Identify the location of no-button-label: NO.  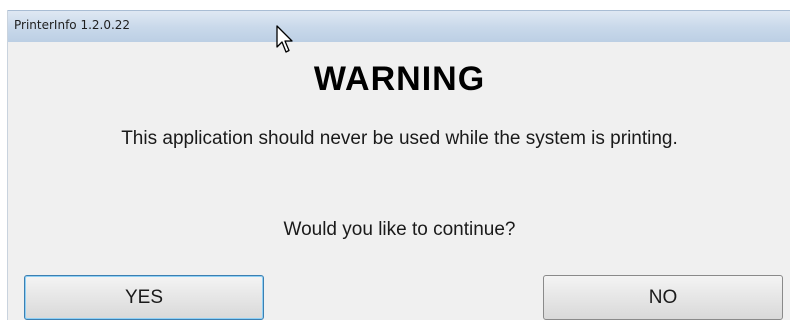
(663, 297).